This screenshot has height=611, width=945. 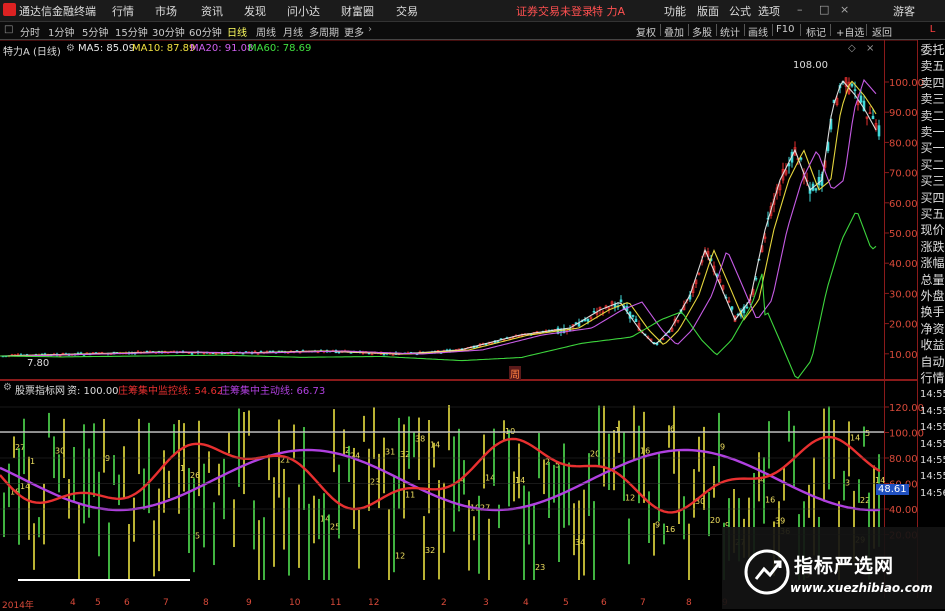 What do you see at coordinates (675, 11) in the screenshot?
I see `menu-item-function: 功能` at bounding box center [675, 11].